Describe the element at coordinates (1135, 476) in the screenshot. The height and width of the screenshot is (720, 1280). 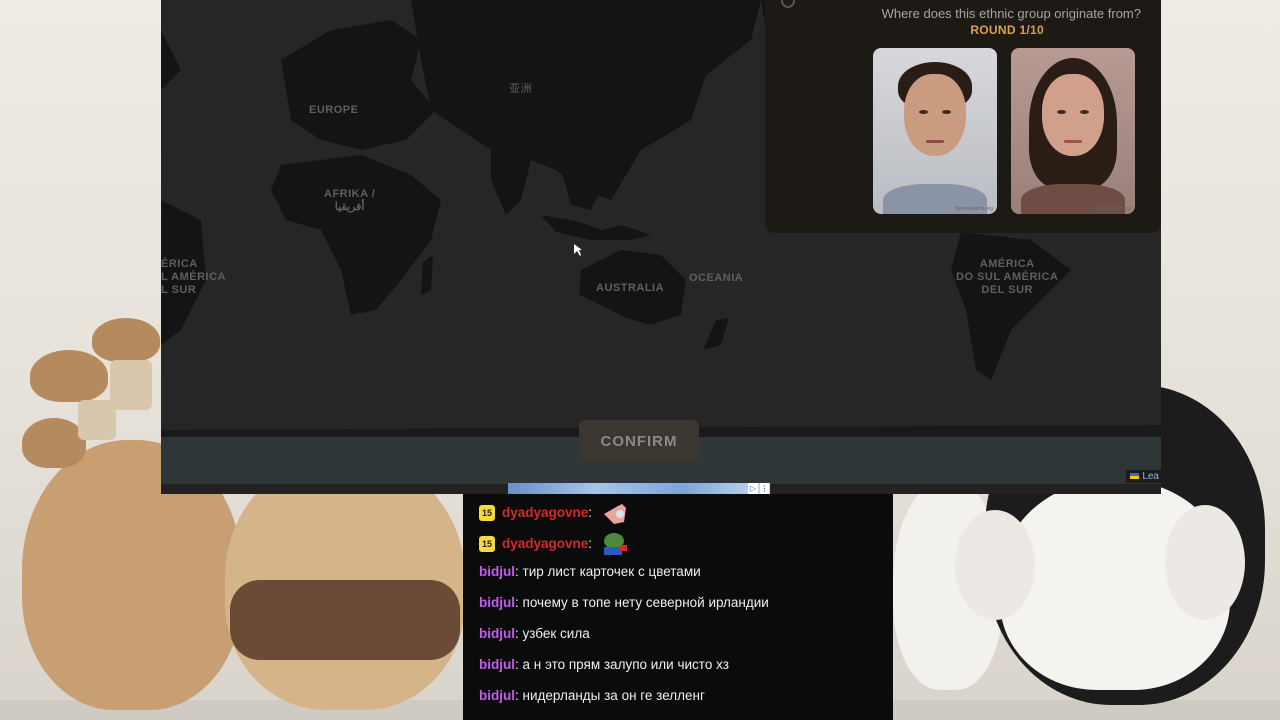
I see `ukraine-flag-icon` at that location.